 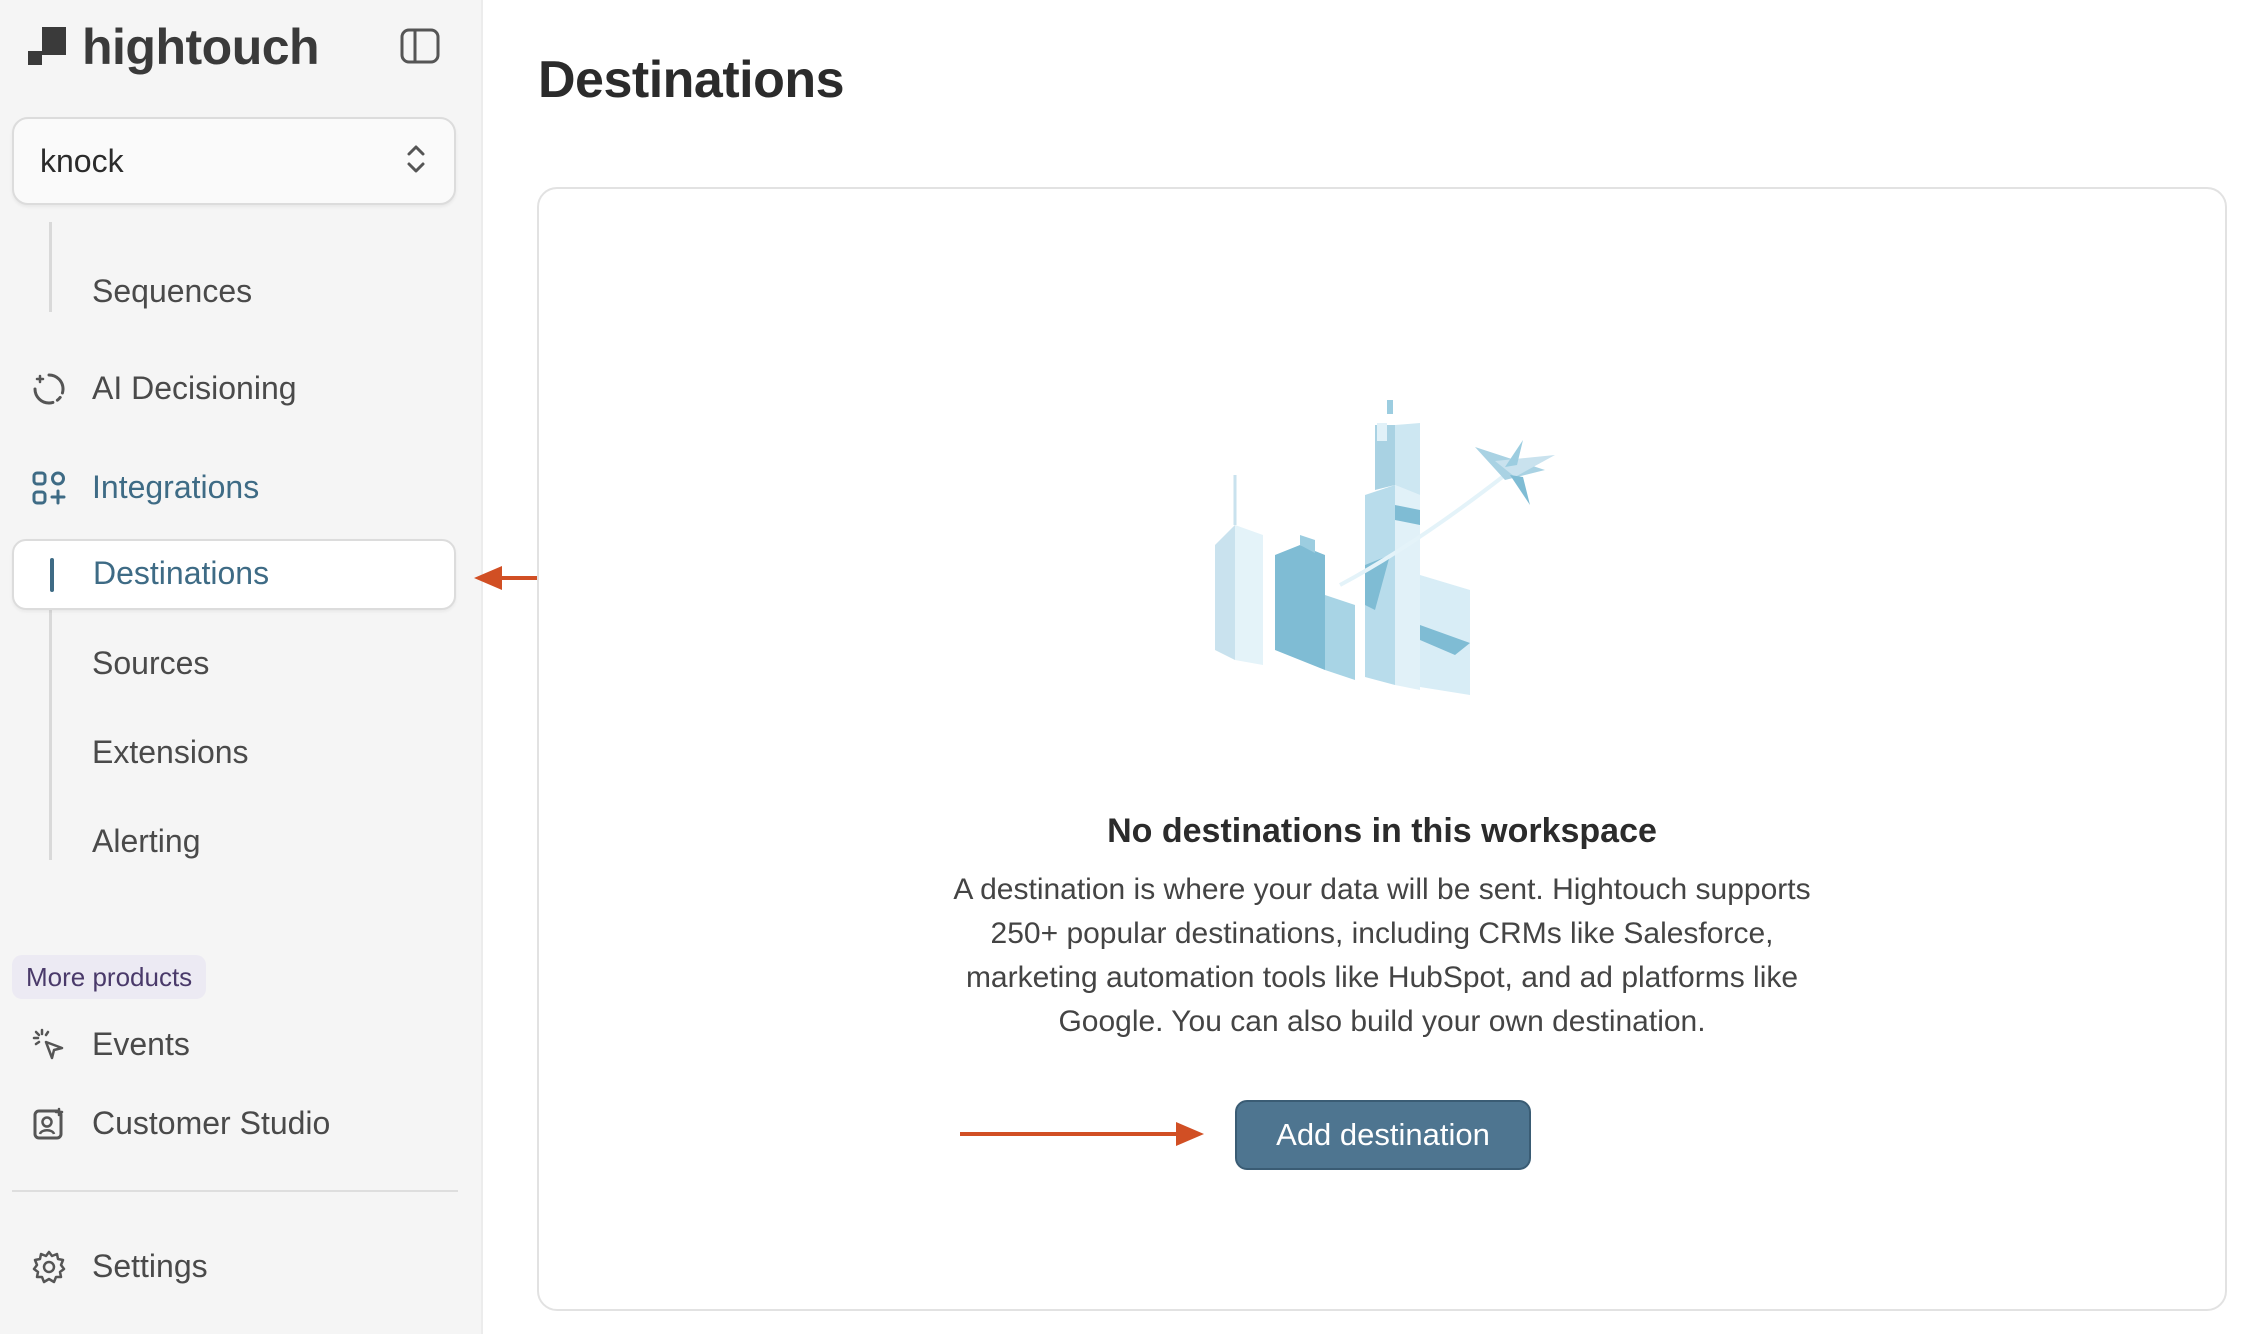 What do you see at coordinates (48, 47) in the screenshot?
I see `hightouch-logo-icon` at bounding box center [48, 47].